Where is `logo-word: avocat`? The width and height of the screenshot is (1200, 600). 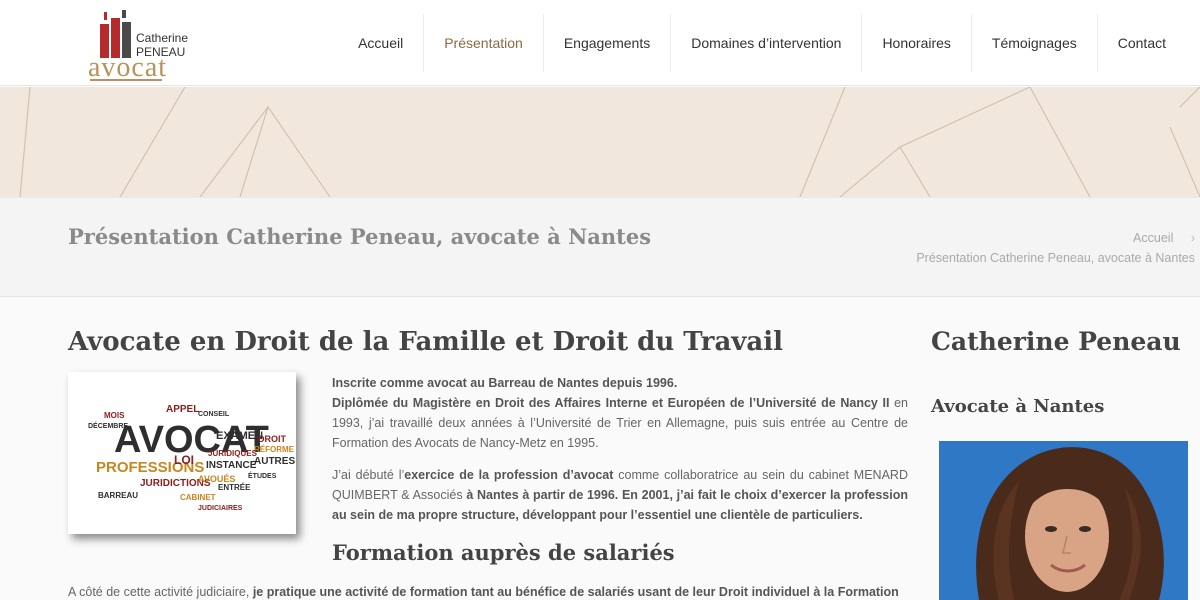 logo-word: avocat is located at coordinates (128, 67).